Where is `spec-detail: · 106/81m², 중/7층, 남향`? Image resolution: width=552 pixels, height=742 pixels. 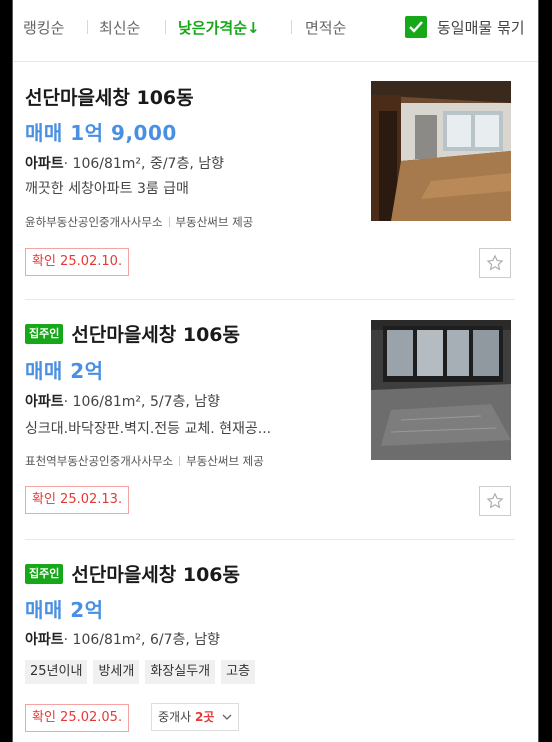 spec-detail: · 106/81m², 중/7층, 남향 is located at coordinates (143, 164).